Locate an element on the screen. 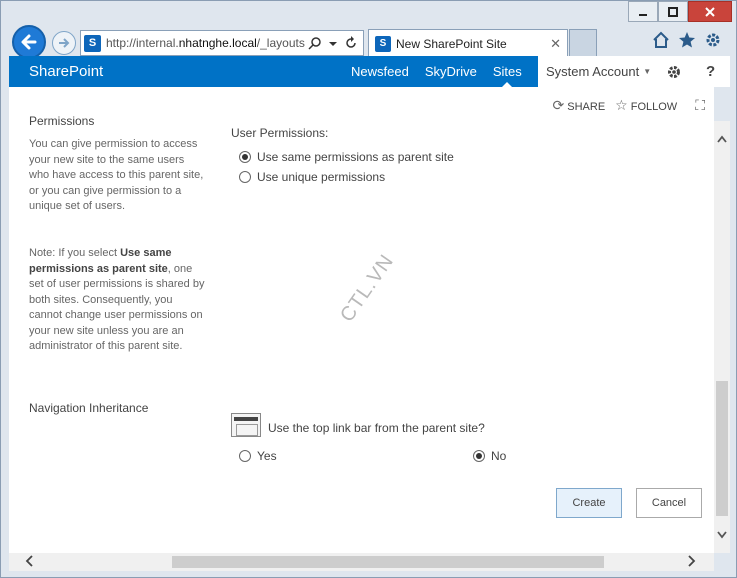 Image resolution: width=737 pixels, height=578 pixels. forward-button is located at coordinates (64, 43).